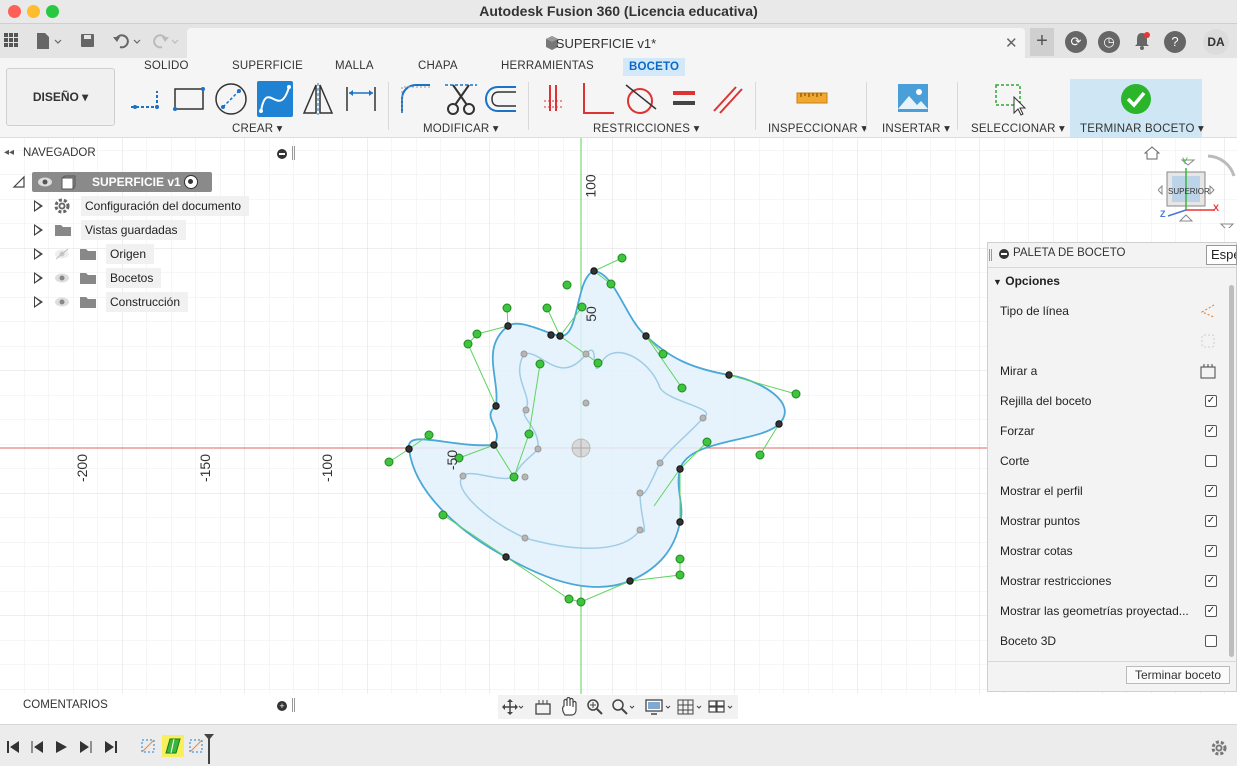  What do you see at coordinates (1115, 491) in the screenshot?
I see `palette-row-show-profile: Mostrar el perfil ✓` at bounding box center [1115, 491].